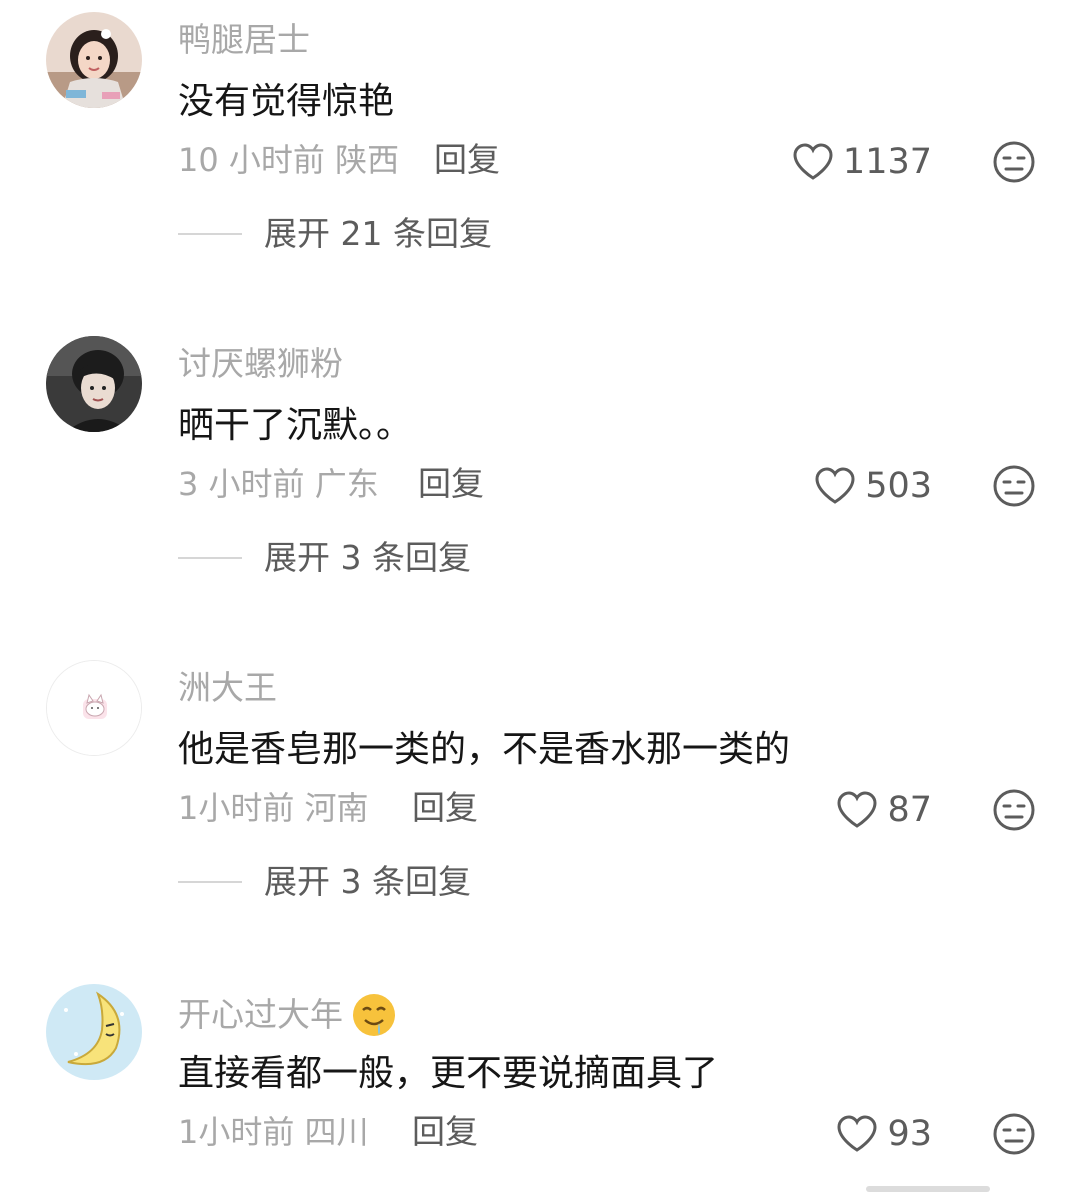 This screenshot has height=1202, width=1080. Describe the element at coordinates (909, 1134) in the screenshot. I see `like-count: 93` at that location.